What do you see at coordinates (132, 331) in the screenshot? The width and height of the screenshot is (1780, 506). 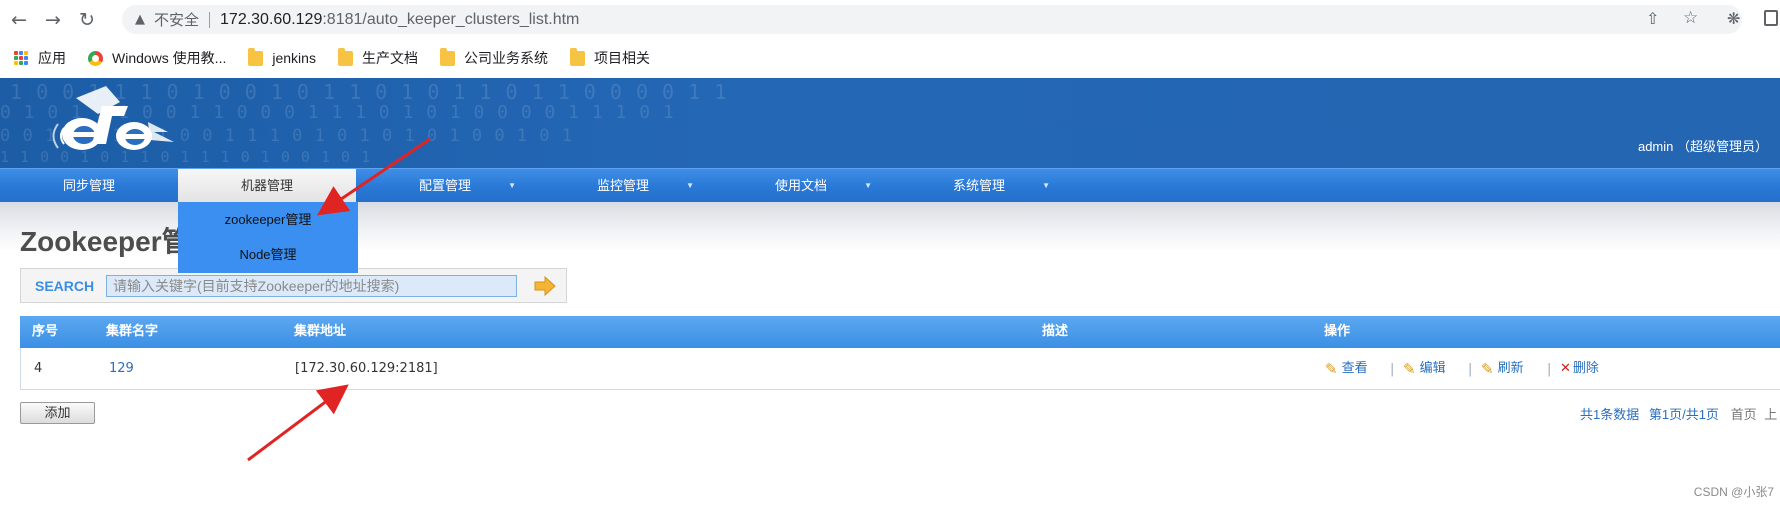 I see `column-header-cluster-name: 集群名字` at bounding box center [132, 331].